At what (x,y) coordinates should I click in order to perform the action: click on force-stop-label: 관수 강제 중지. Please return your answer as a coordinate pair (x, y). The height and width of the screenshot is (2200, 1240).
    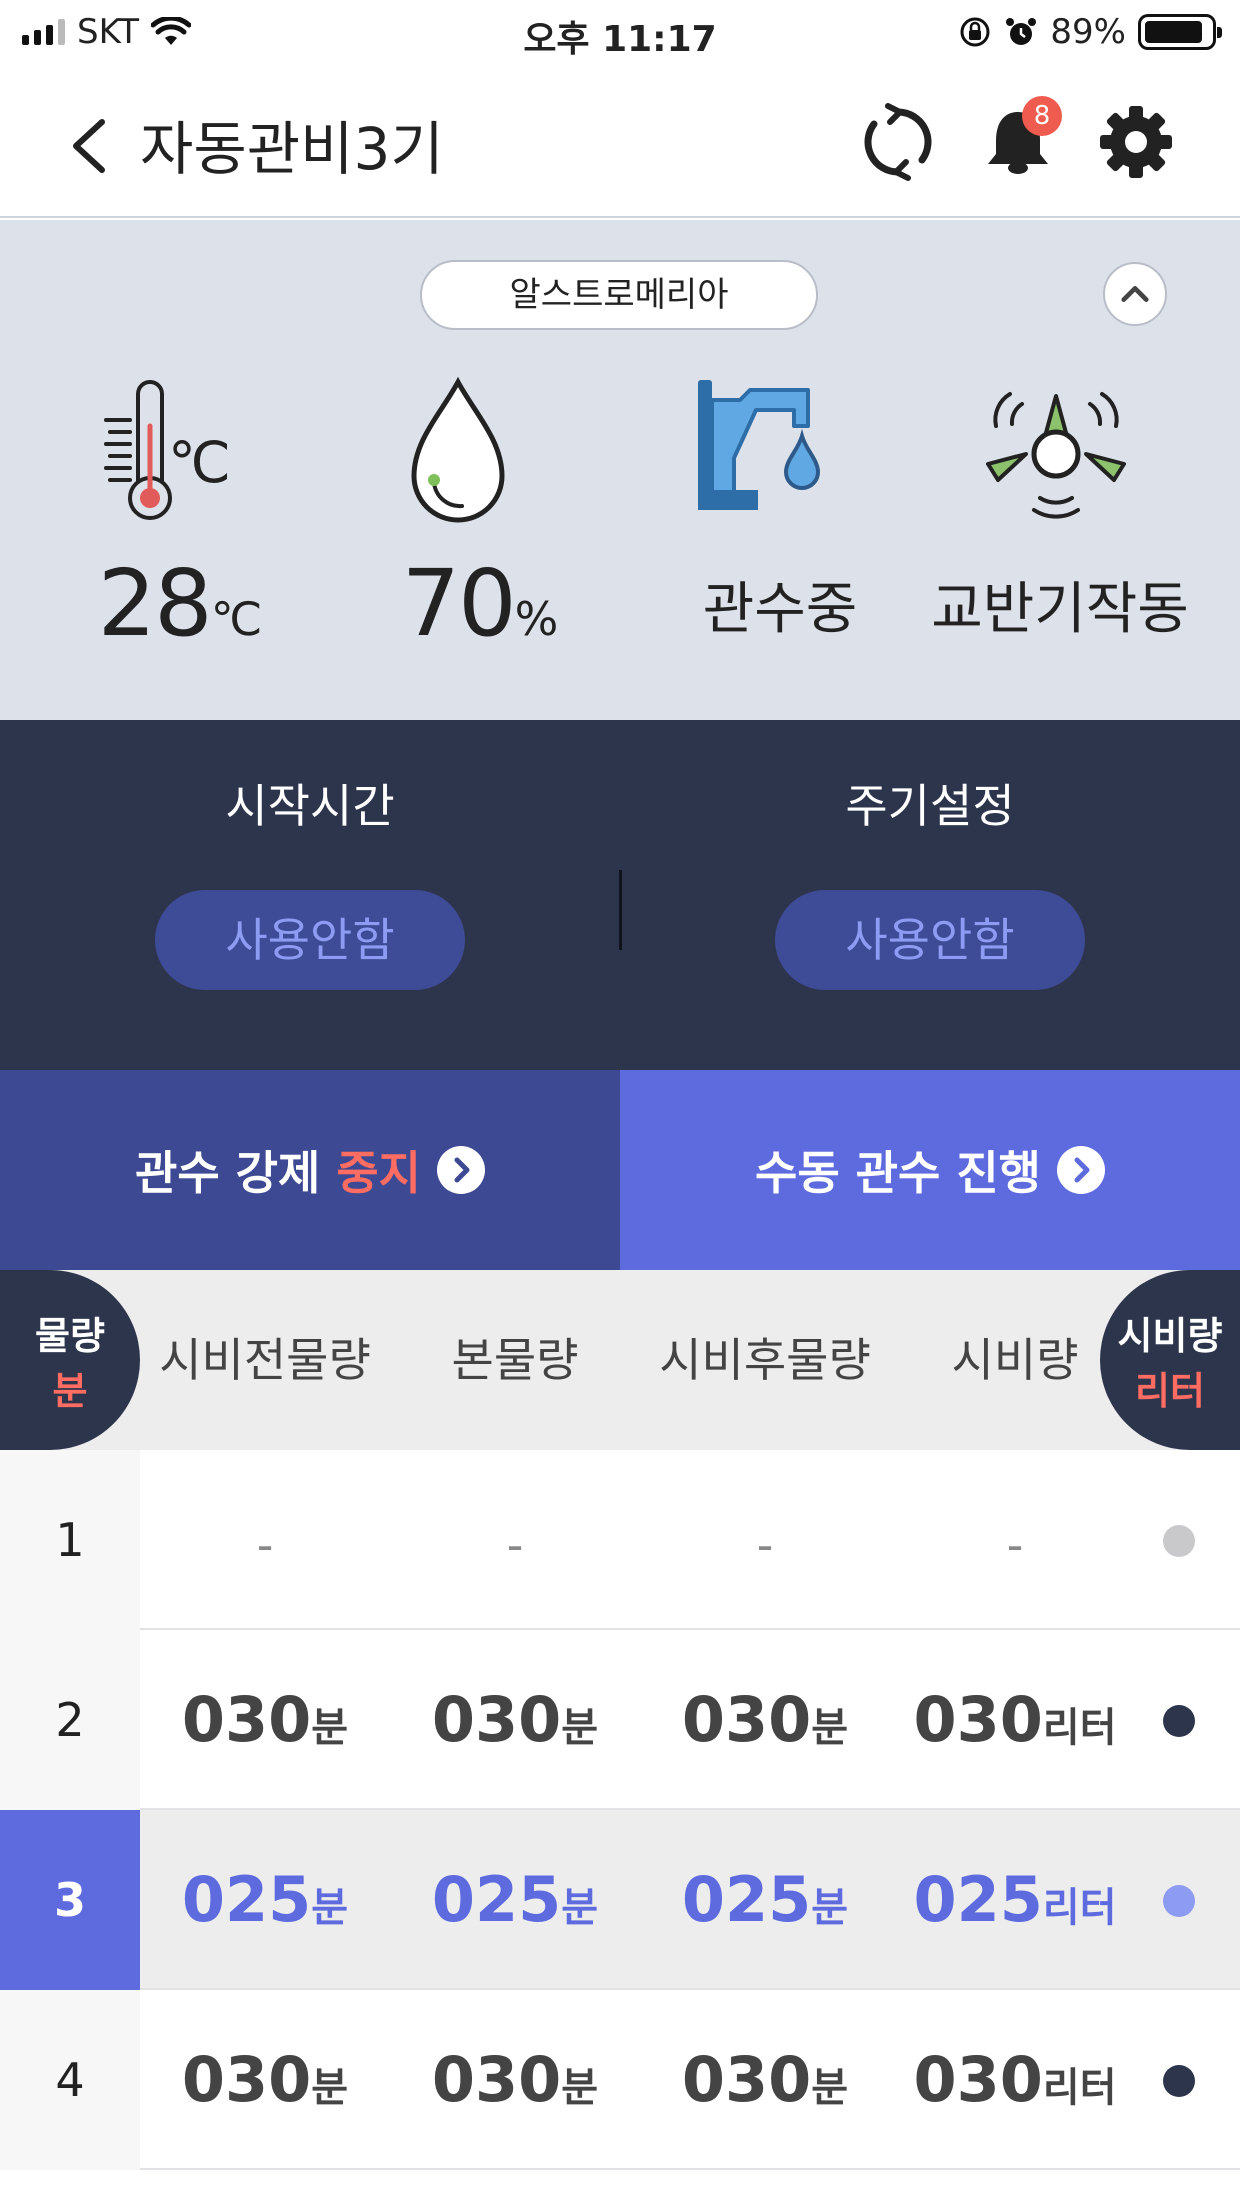
    Looking at the image, I should click on (278, 1170).